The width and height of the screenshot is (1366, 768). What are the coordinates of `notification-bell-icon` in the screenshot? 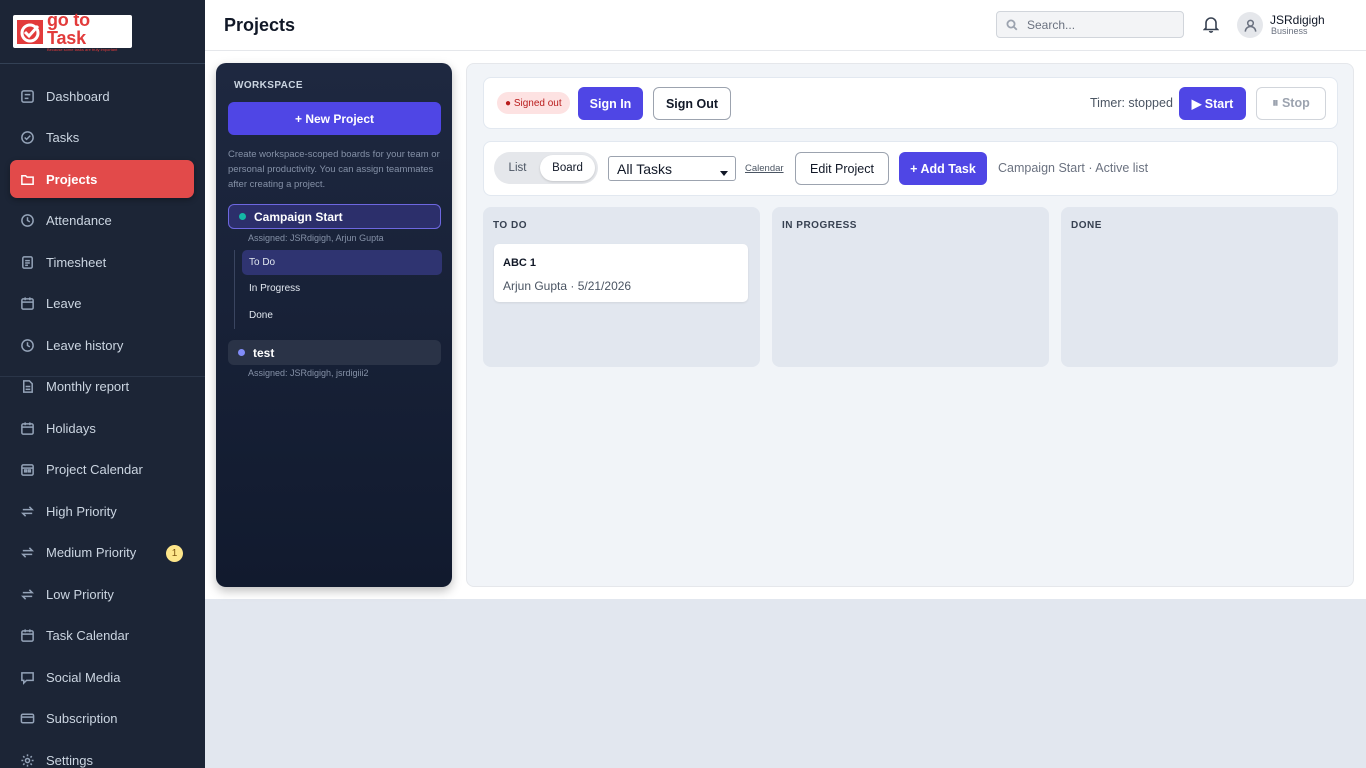 It's located at (1211, 24).